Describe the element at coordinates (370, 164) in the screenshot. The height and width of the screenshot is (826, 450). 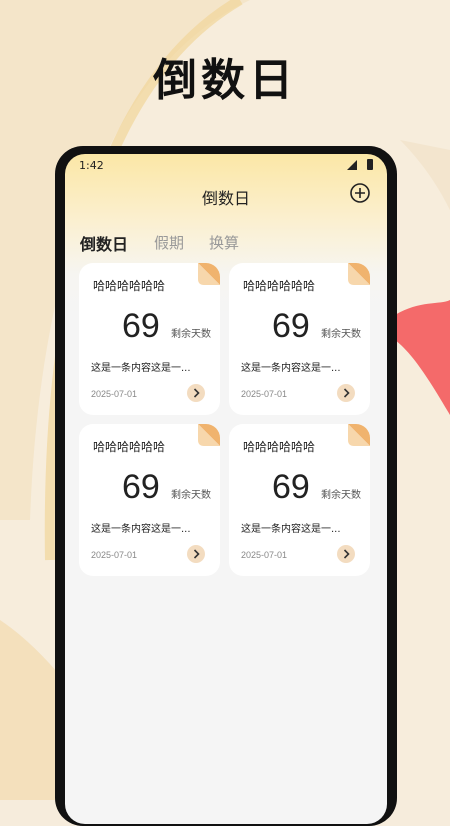
I see `battery-icon` at that location.